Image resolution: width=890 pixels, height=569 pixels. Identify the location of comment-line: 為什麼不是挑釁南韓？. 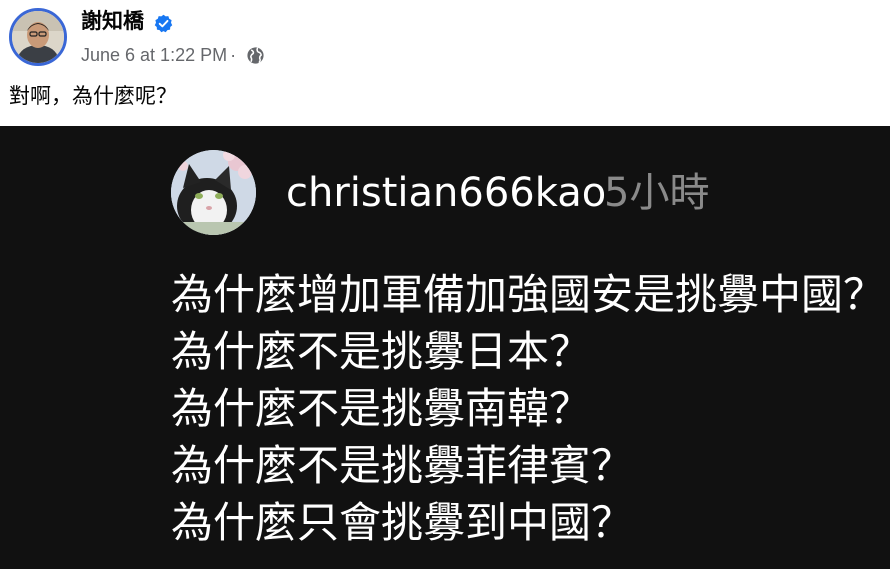
(381, 408).